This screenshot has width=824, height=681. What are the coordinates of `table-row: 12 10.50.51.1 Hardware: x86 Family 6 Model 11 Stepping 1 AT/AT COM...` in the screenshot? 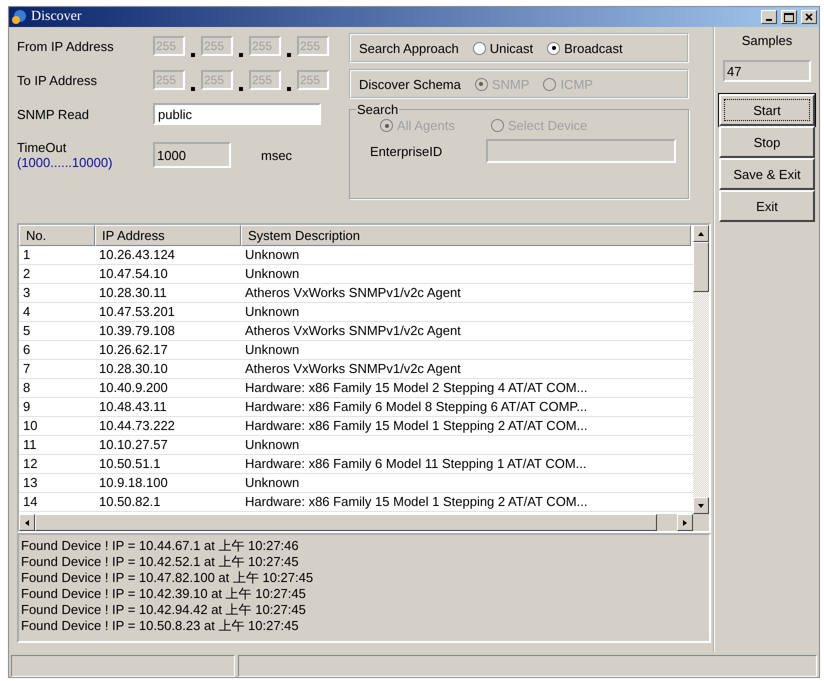 It's located at (356, 464).